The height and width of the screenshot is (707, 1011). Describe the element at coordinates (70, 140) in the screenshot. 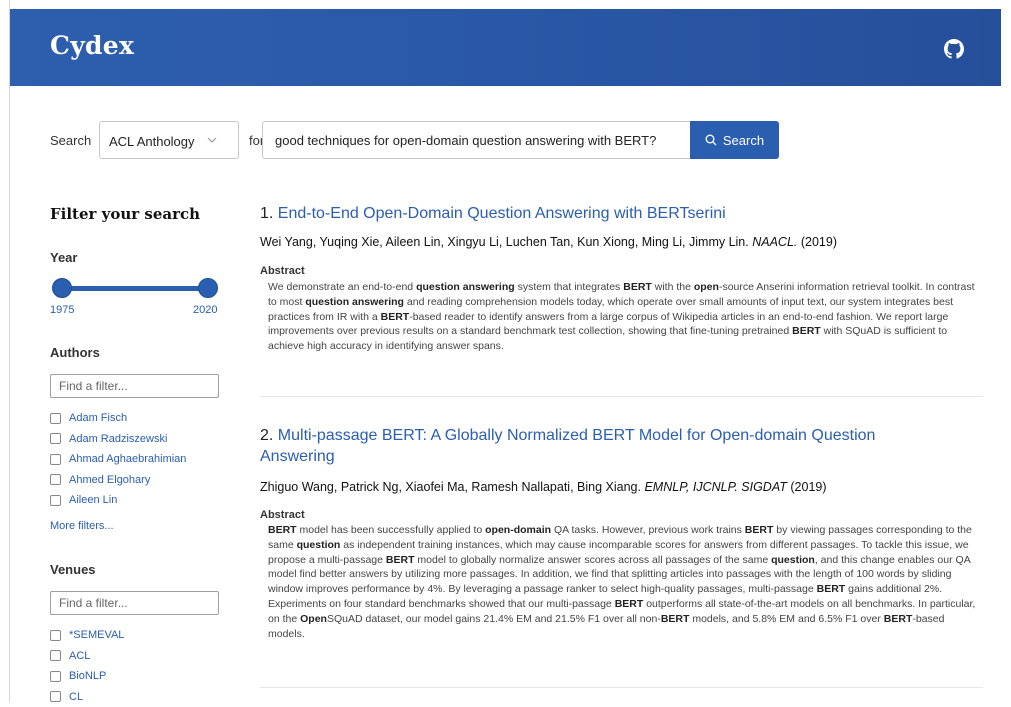

I see `search-label: Search` at that location.